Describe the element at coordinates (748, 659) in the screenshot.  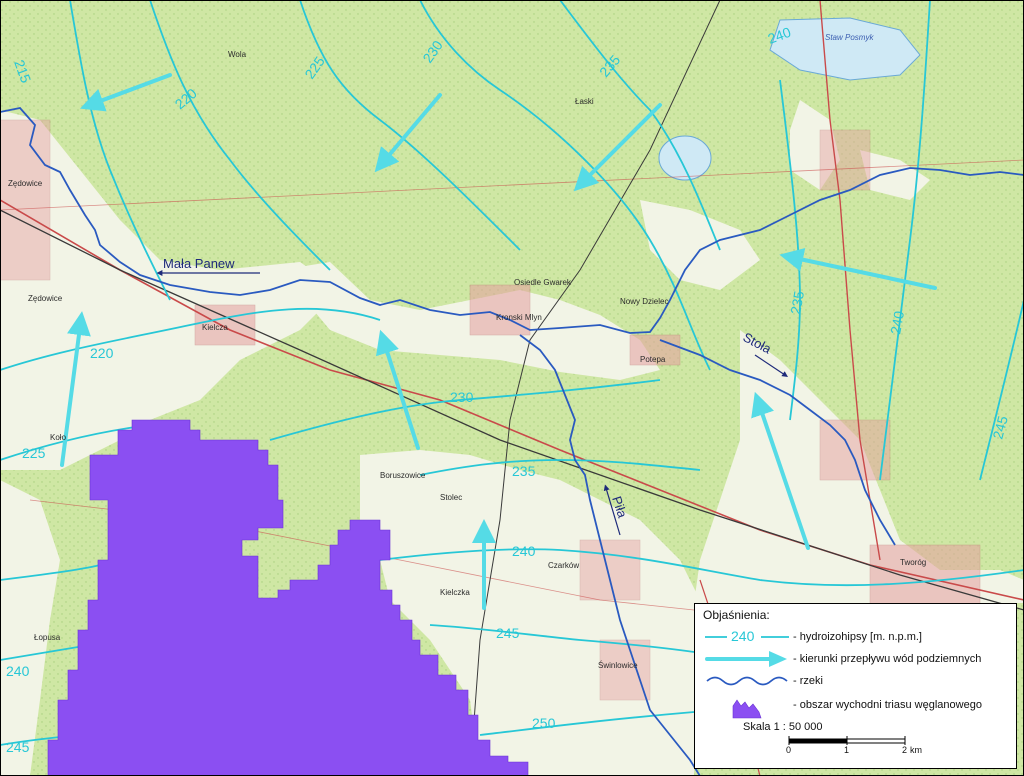
I see `flow-arrow-symbol` at that location.